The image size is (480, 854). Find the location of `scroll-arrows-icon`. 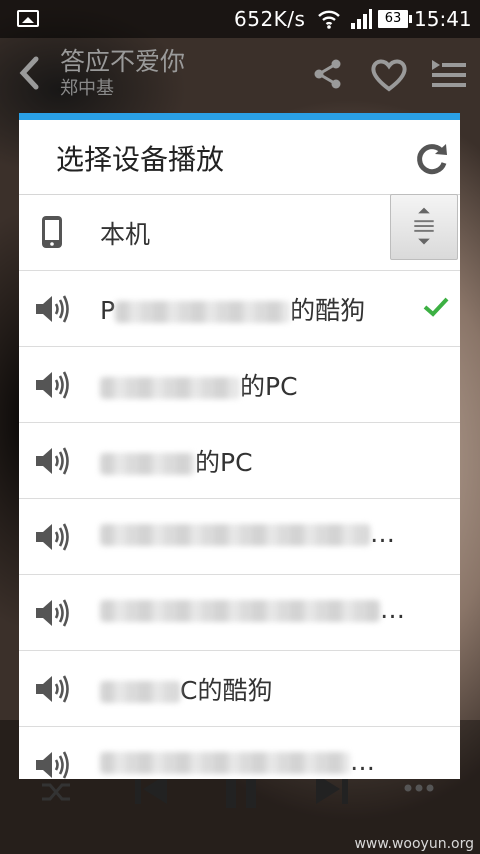

scroll-arrows-icon is located at coordinates (424, 226).